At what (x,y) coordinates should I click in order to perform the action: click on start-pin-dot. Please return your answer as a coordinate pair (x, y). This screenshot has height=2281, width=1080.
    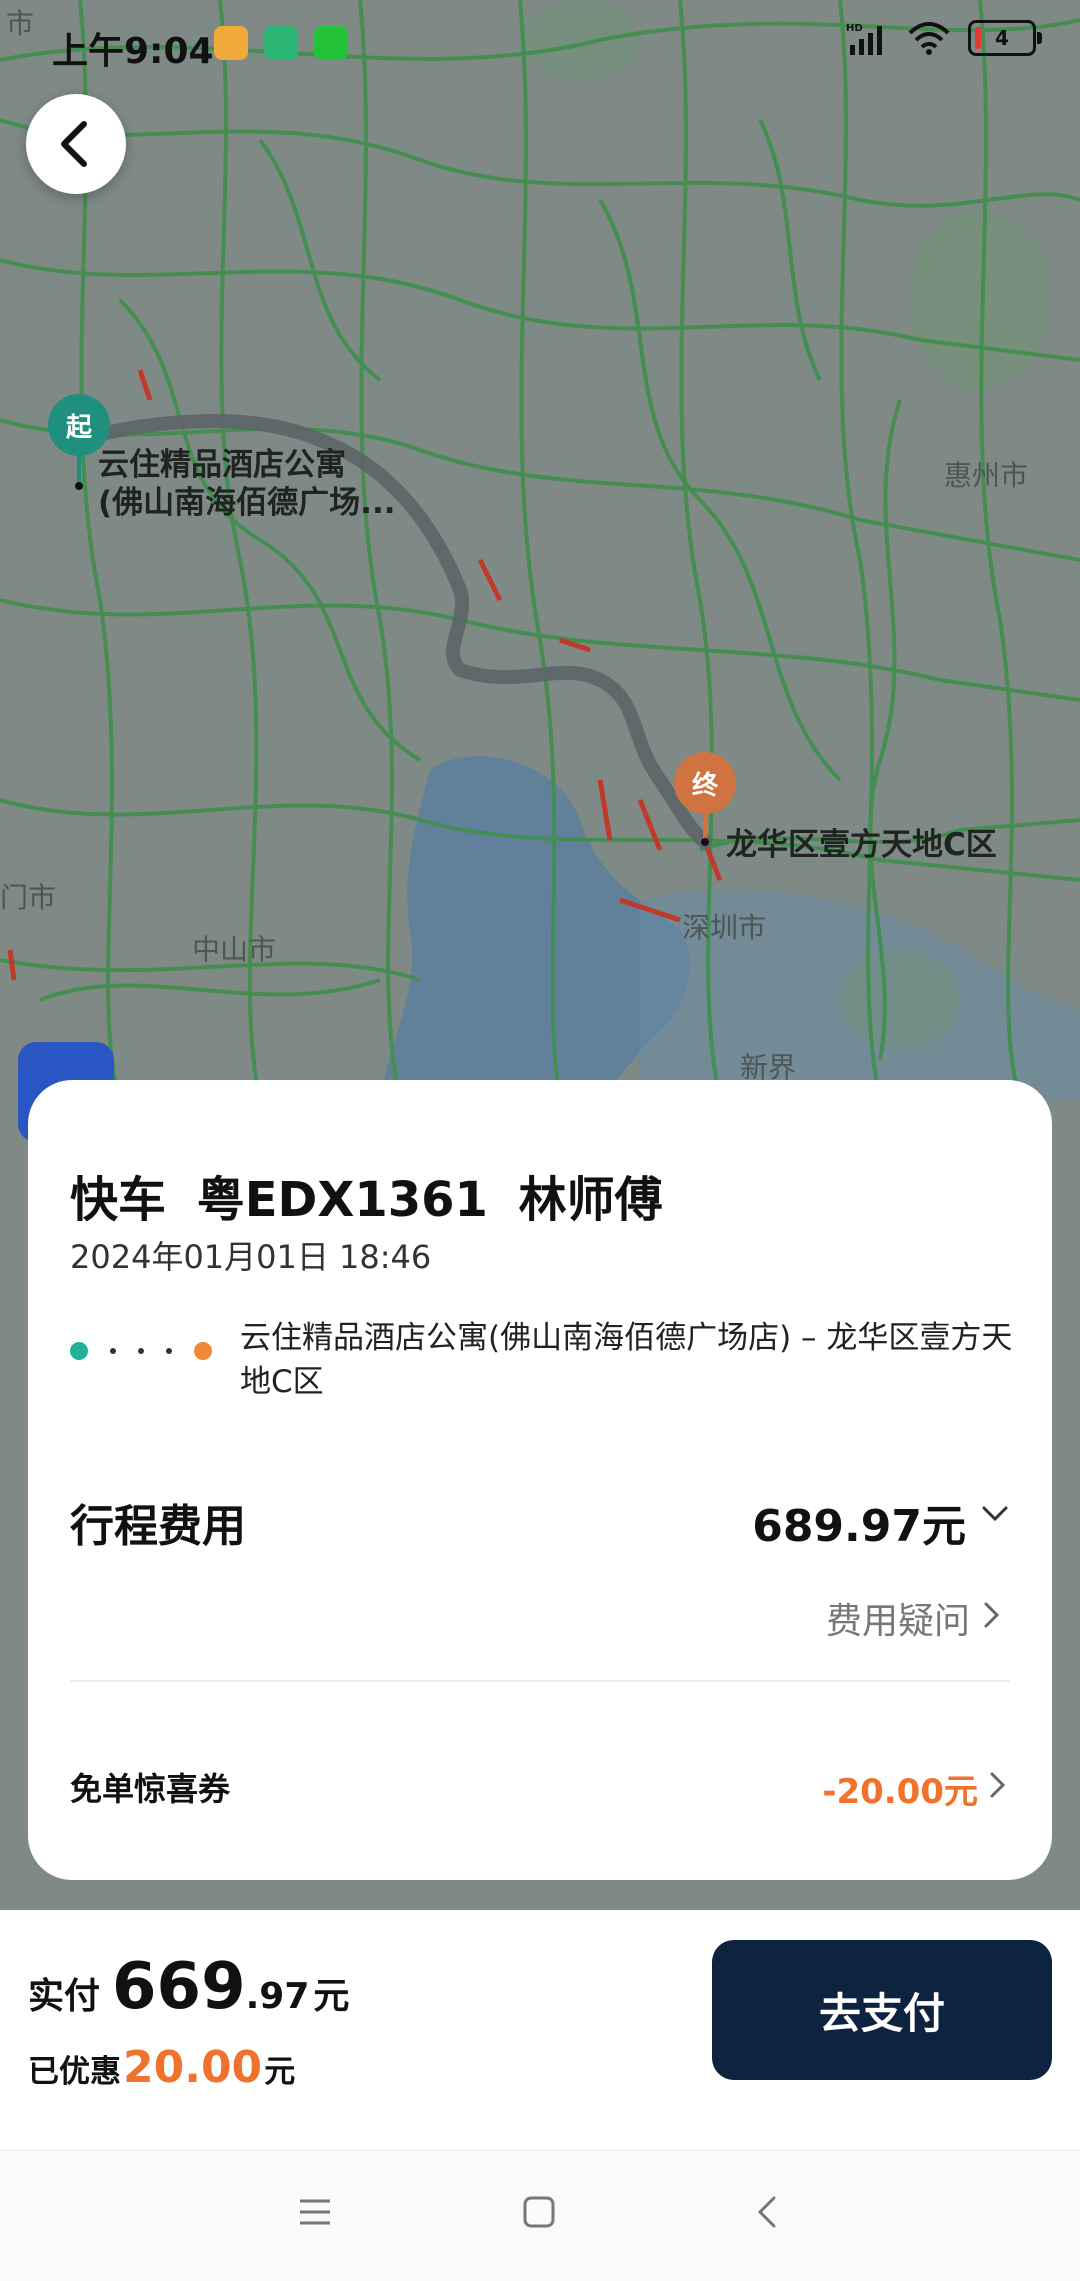
    Looking at the image, I should click on (79, 486).